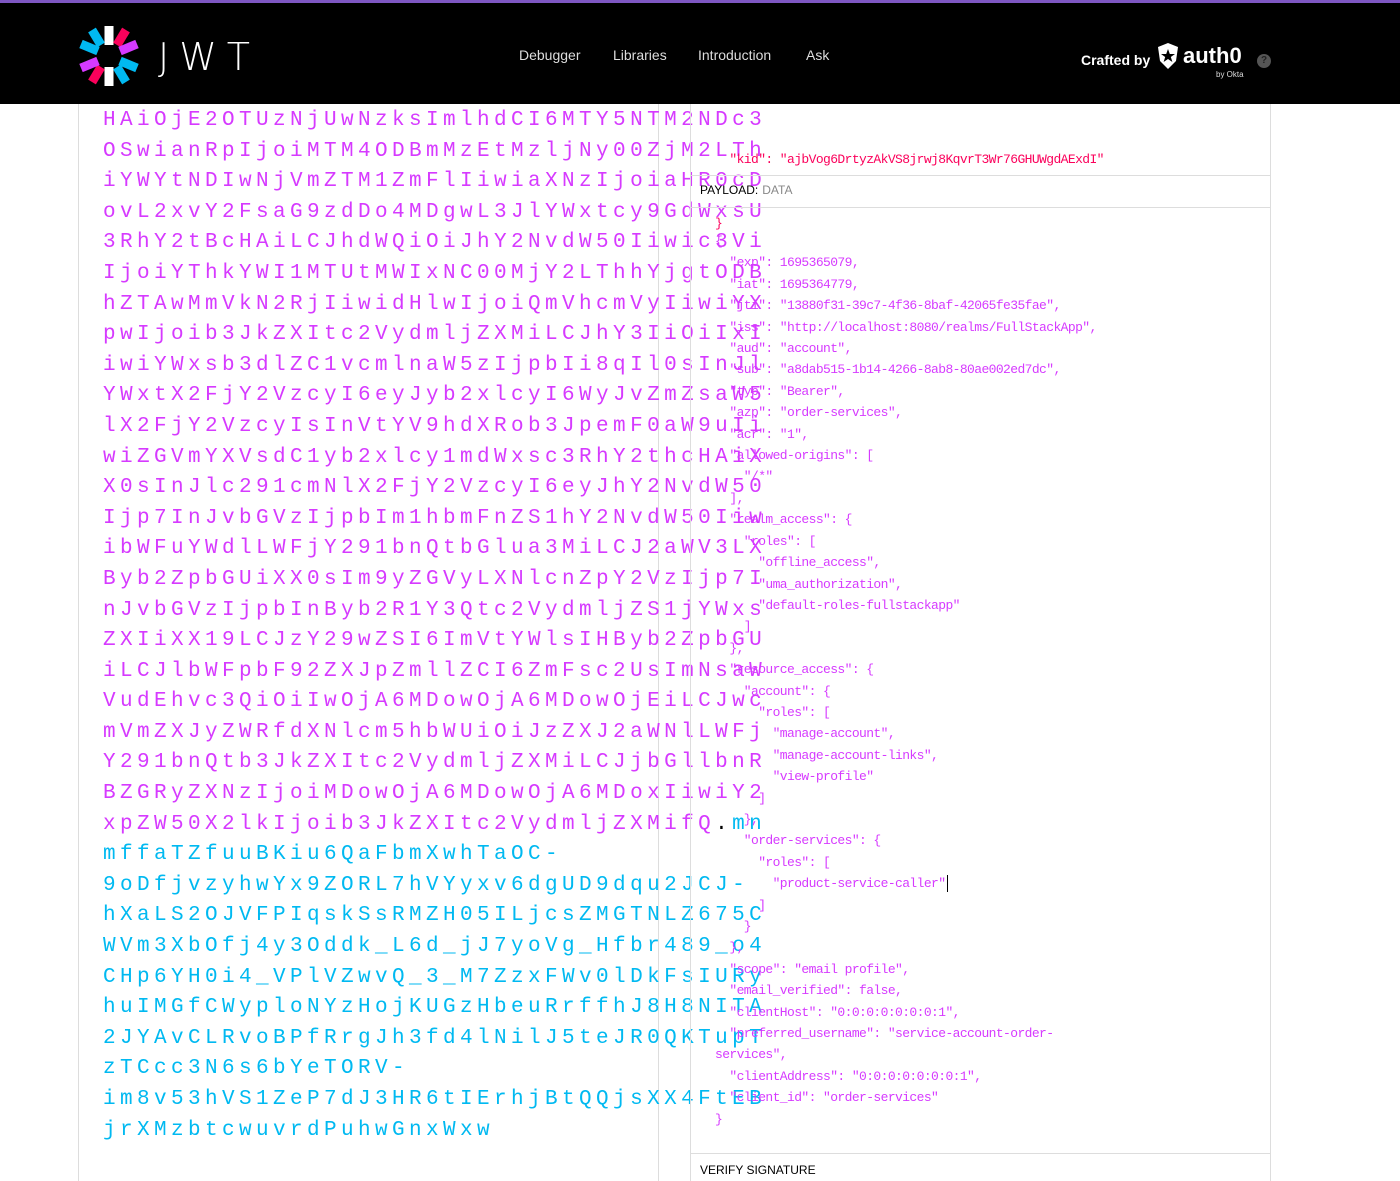  I want to click on payload-json-line: "iat": 1695364779,, so click(906, 284).